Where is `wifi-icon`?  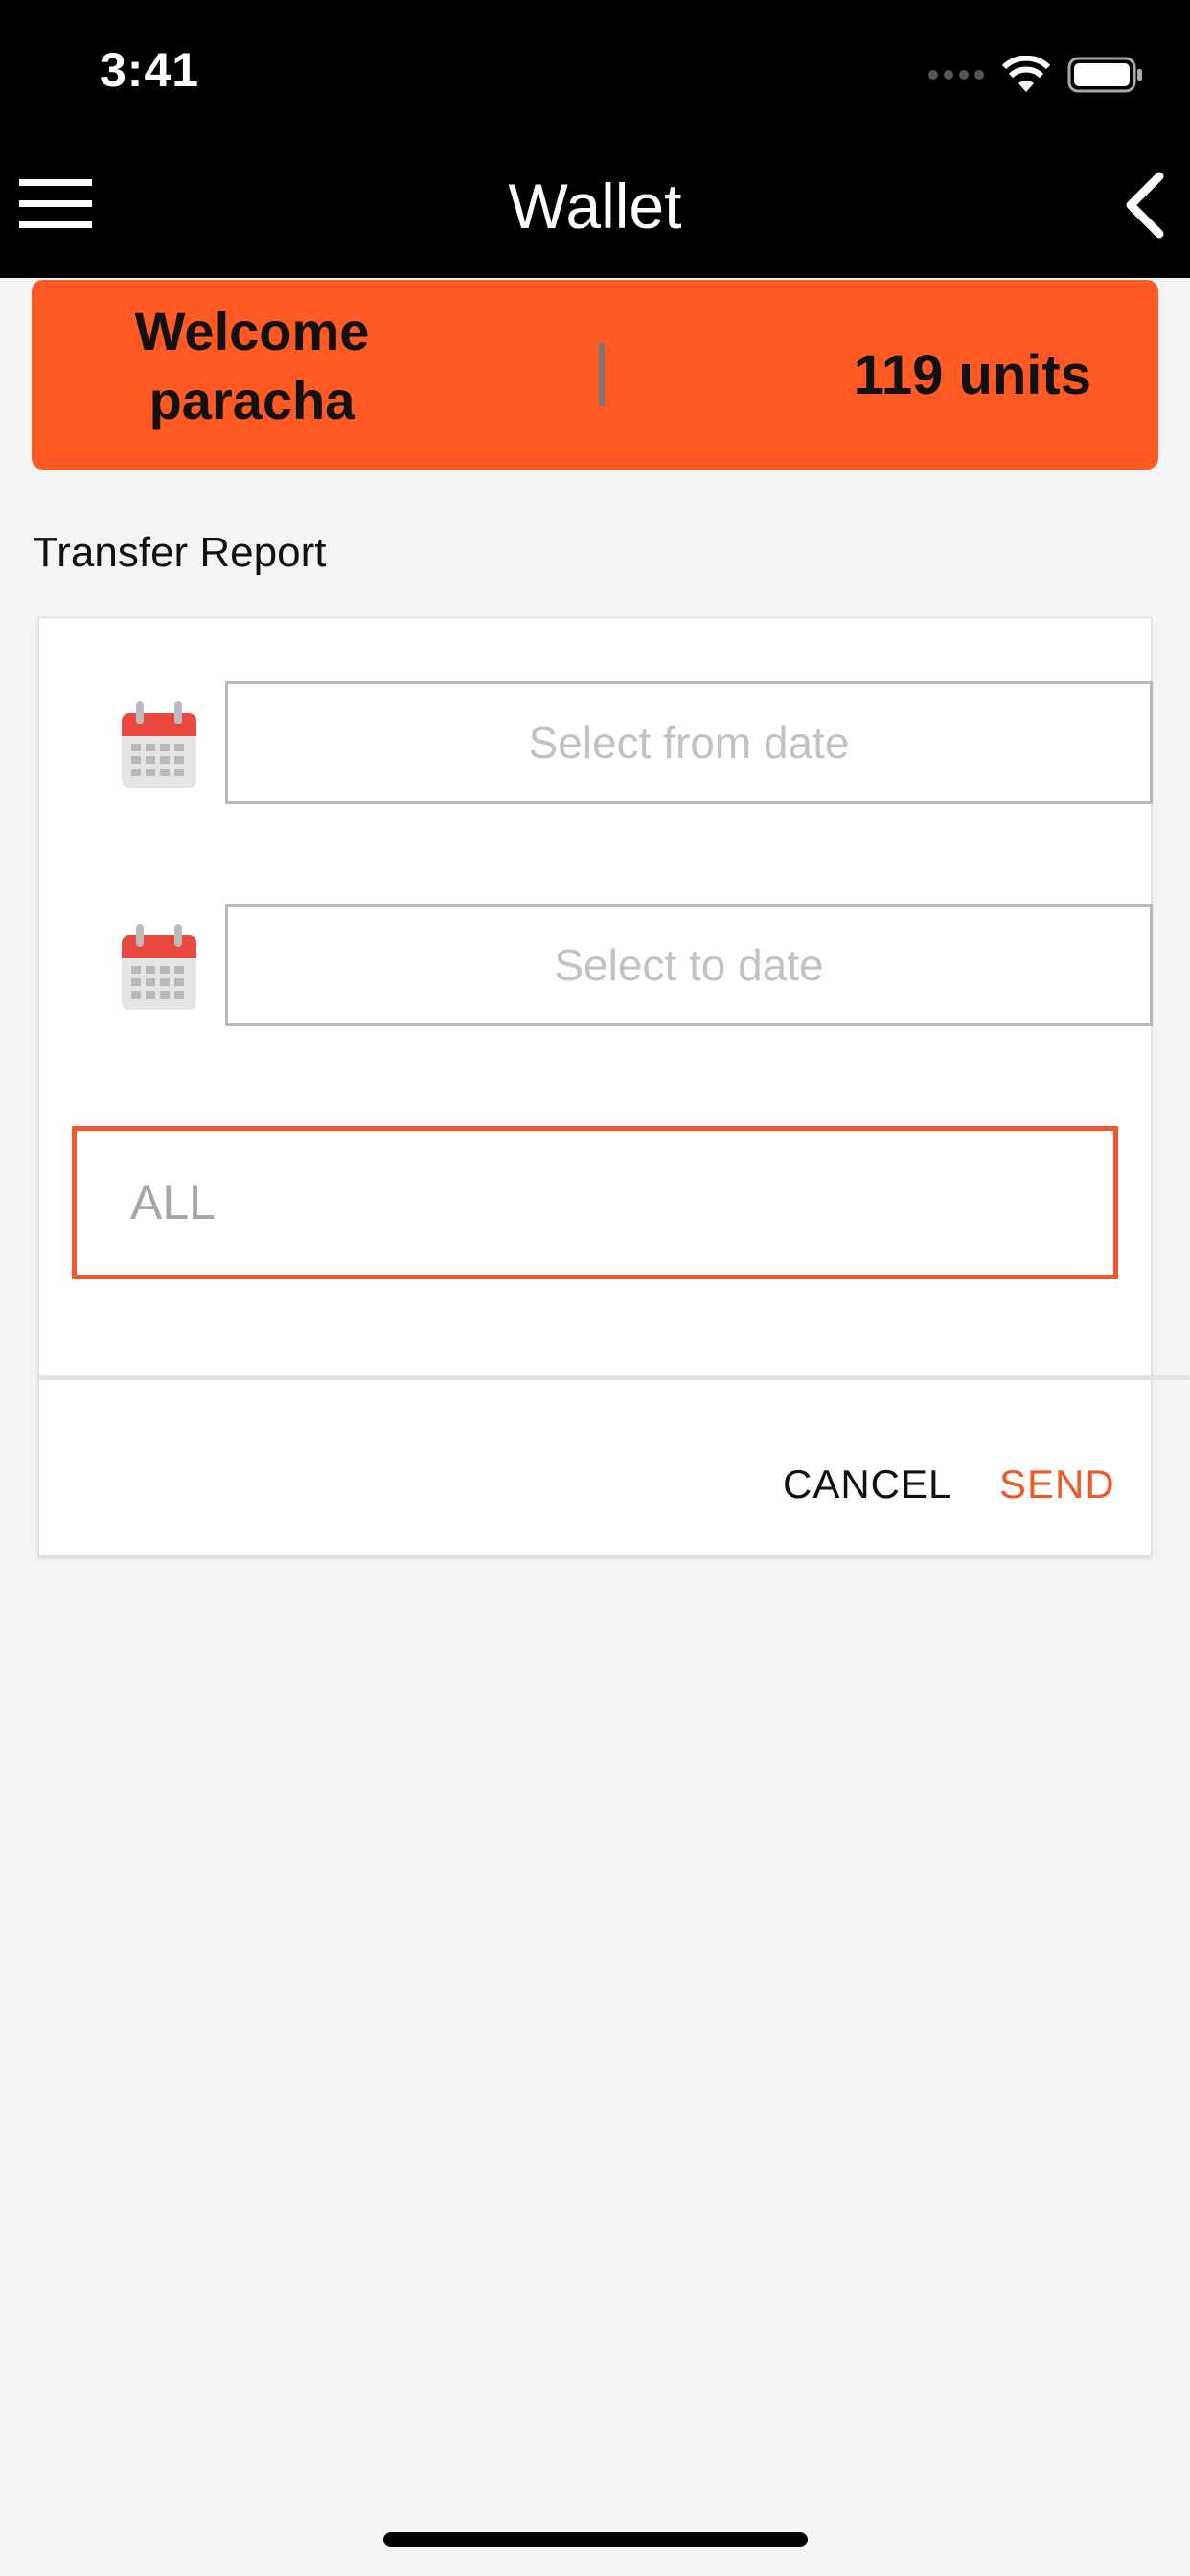 wifi-icon is located at coordinates (1026, 74).